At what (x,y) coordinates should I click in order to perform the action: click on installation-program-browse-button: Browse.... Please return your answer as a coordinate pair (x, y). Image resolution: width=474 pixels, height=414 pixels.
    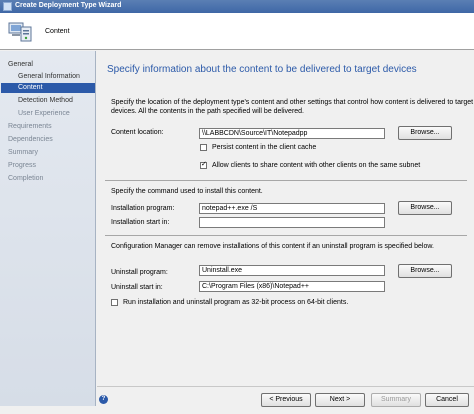
    Looking at the image, I should click on (425, 208).